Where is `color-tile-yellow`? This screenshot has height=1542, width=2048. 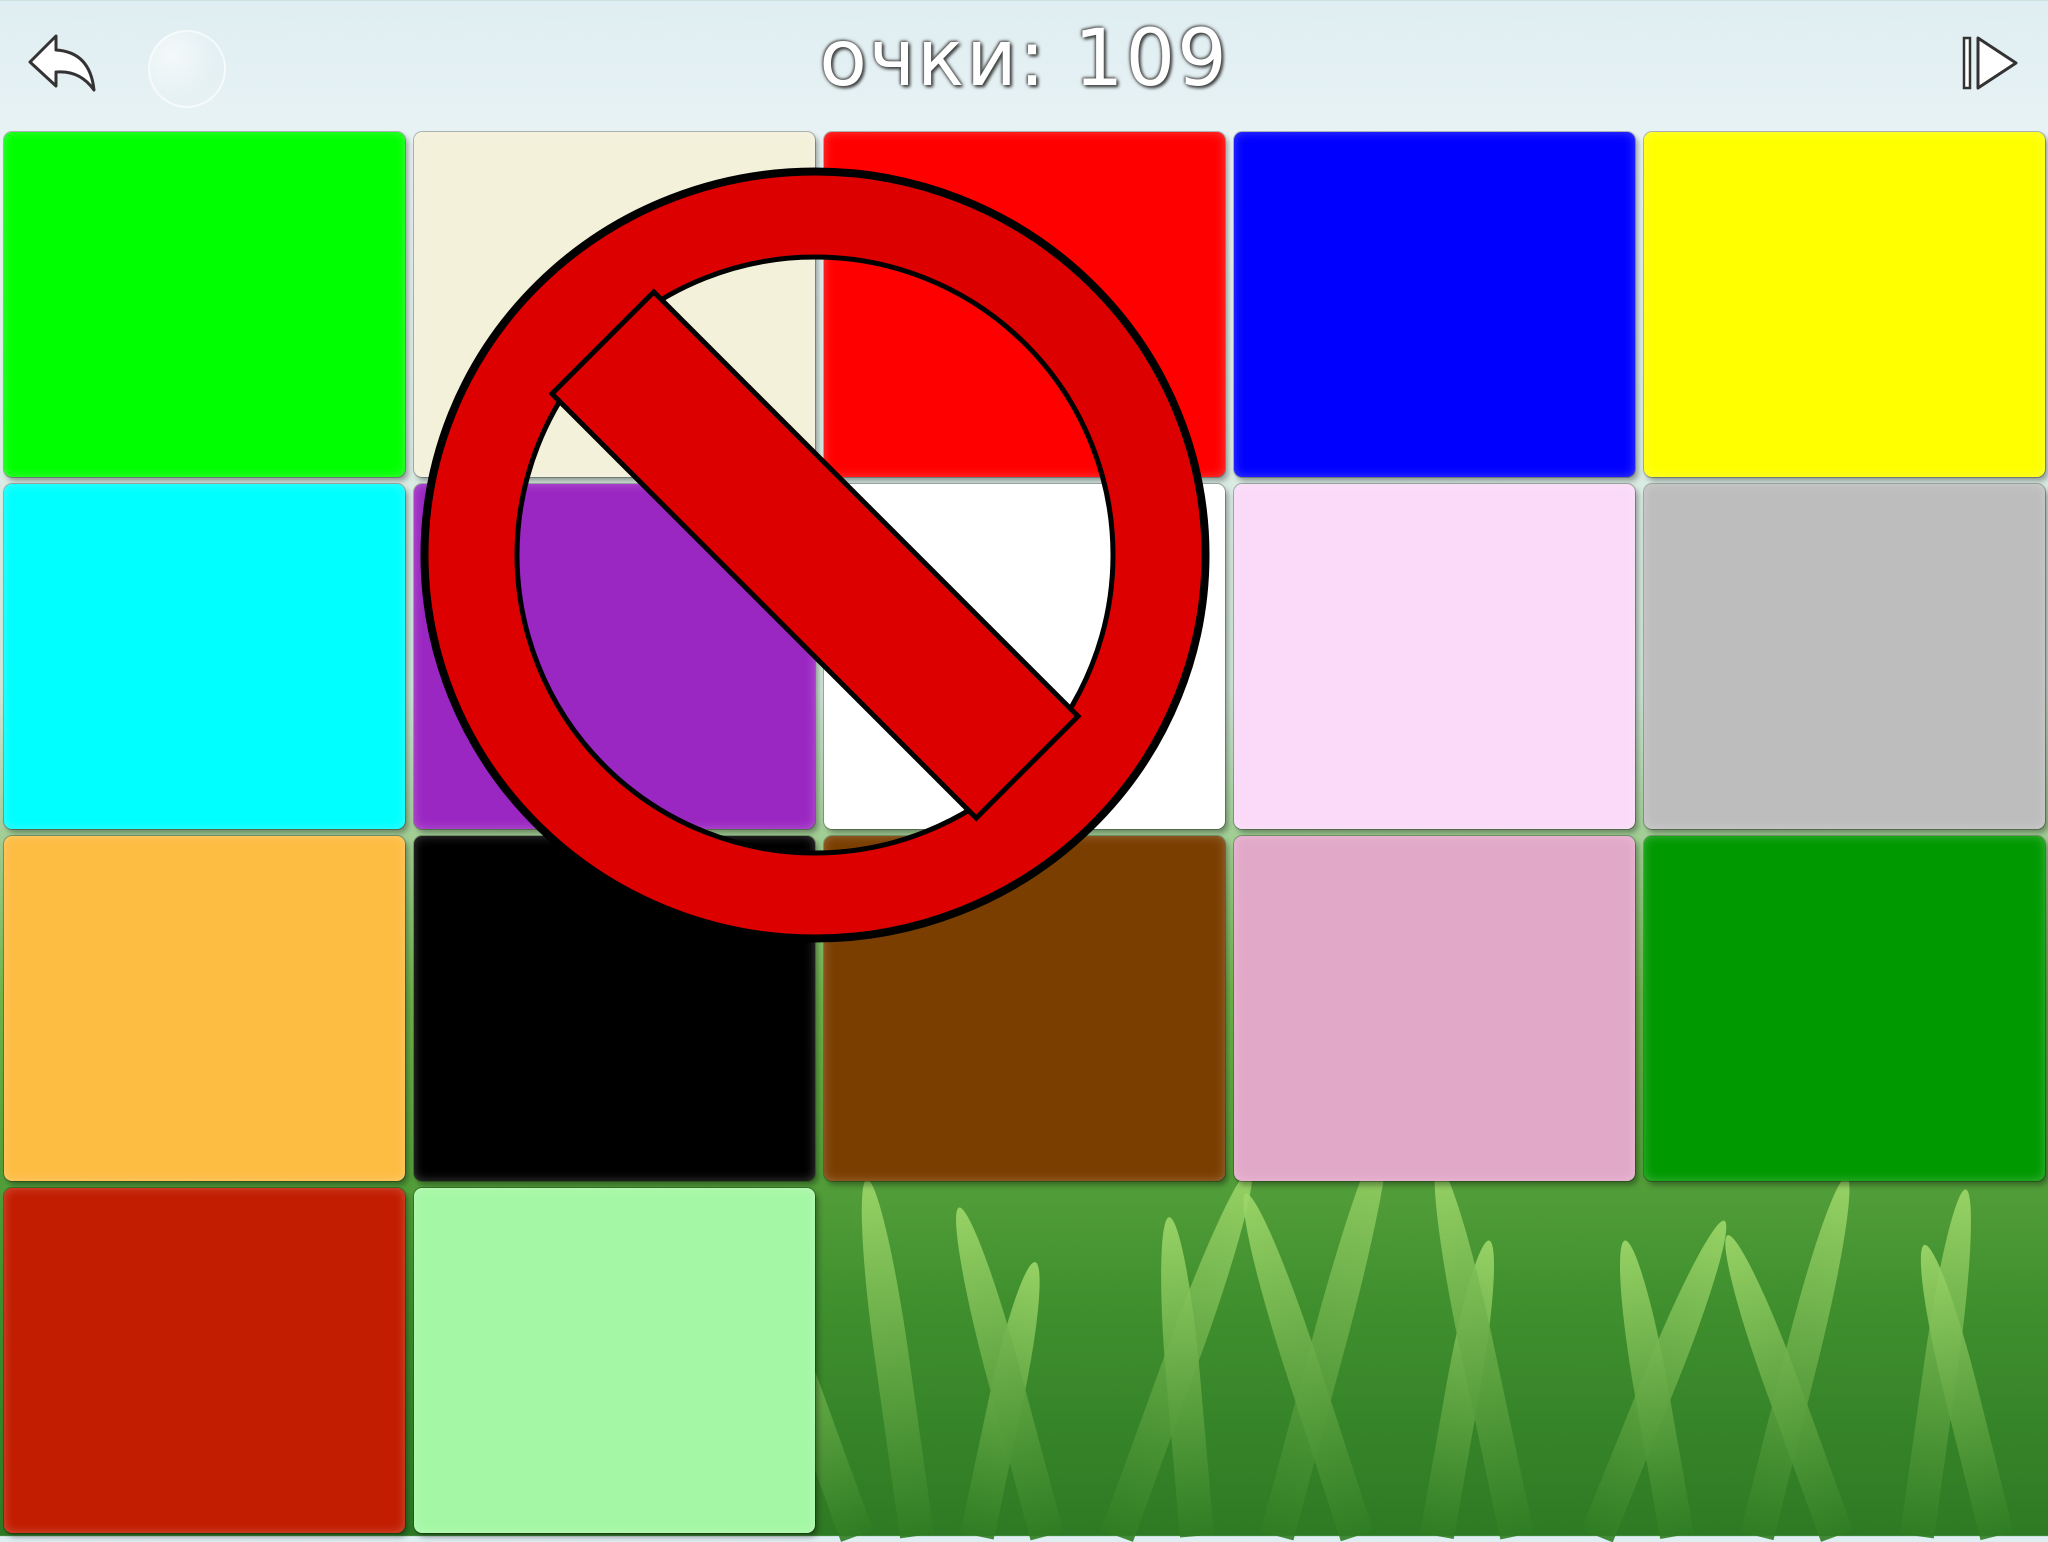 color-tile-yellow is located at coordinates (1844, 304).